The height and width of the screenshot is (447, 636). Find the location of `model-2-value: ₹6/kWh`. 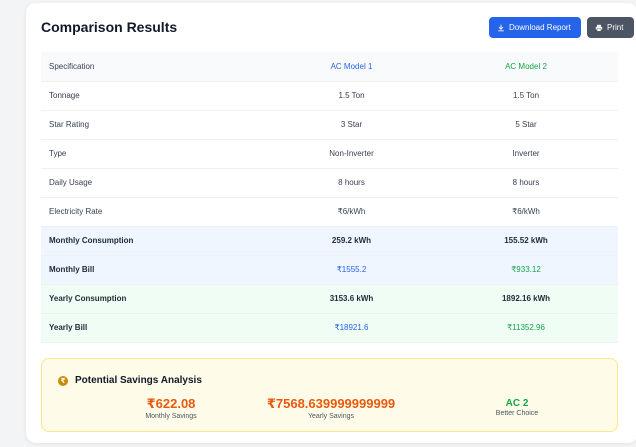

model-2-value: ₹6/kWh is located at coordinates (526, 212).